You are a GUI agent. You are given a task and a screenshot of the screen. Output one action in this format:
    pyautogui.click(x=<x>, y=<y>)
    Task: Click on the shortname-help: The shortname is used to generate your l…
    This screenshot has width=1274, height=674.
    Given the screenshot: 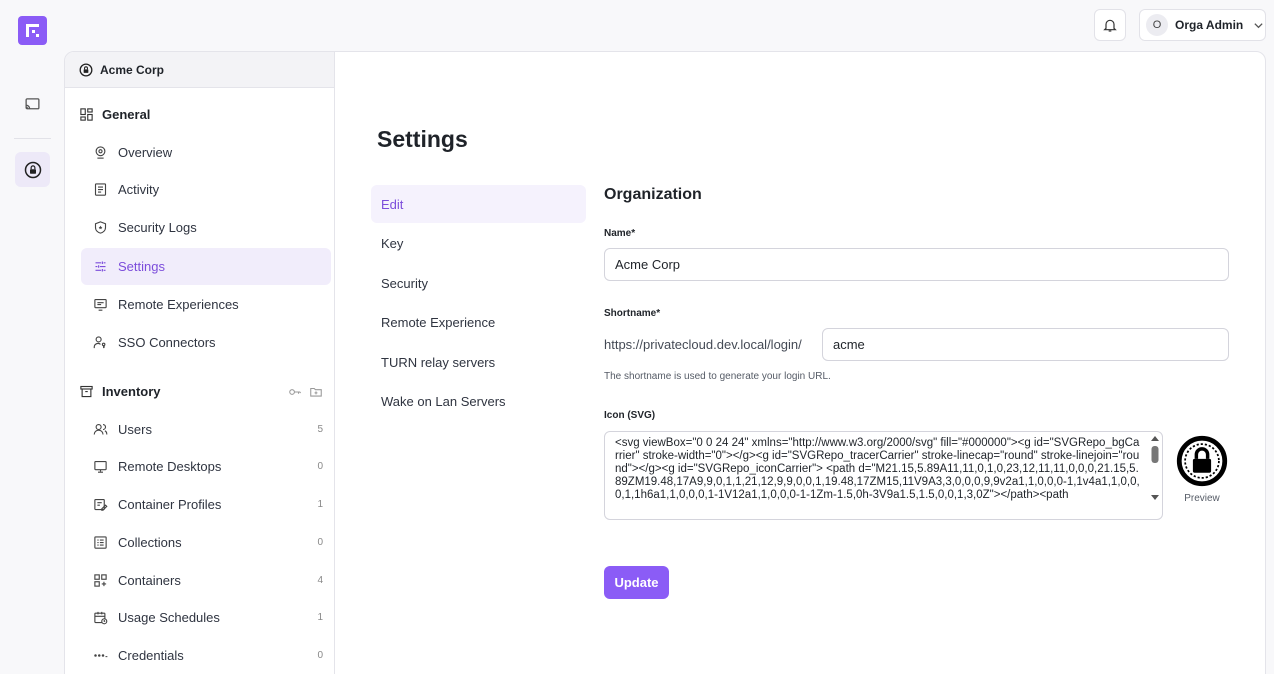 What is the action you would take?
    pyautogui.click(x=717, y=376)
    